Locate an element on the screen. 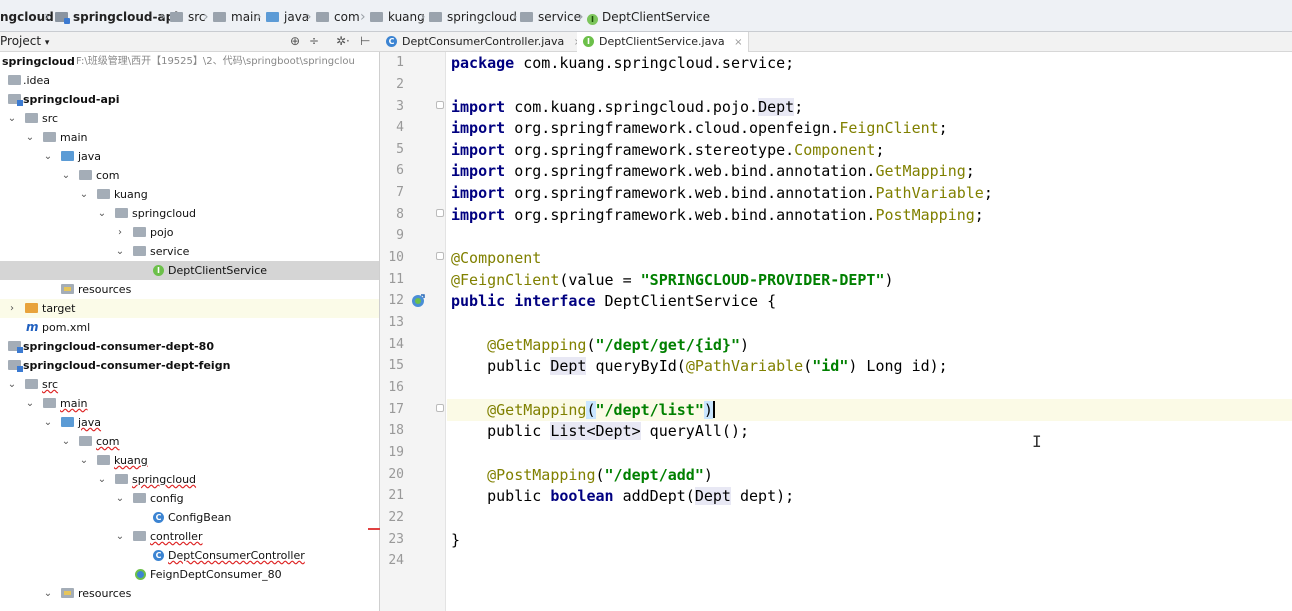 The width and height of the screenshot is (1292, 611). tree-item-configbean: ConfigBean is located at coordinates (189, 517).